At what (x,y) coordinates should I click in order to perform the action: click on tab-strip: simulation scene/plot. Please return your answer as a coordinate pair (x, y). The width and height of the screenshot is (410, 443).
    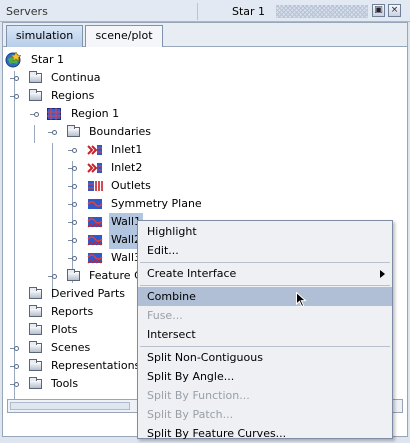
    Looking at the image, I should click on (205, 35).